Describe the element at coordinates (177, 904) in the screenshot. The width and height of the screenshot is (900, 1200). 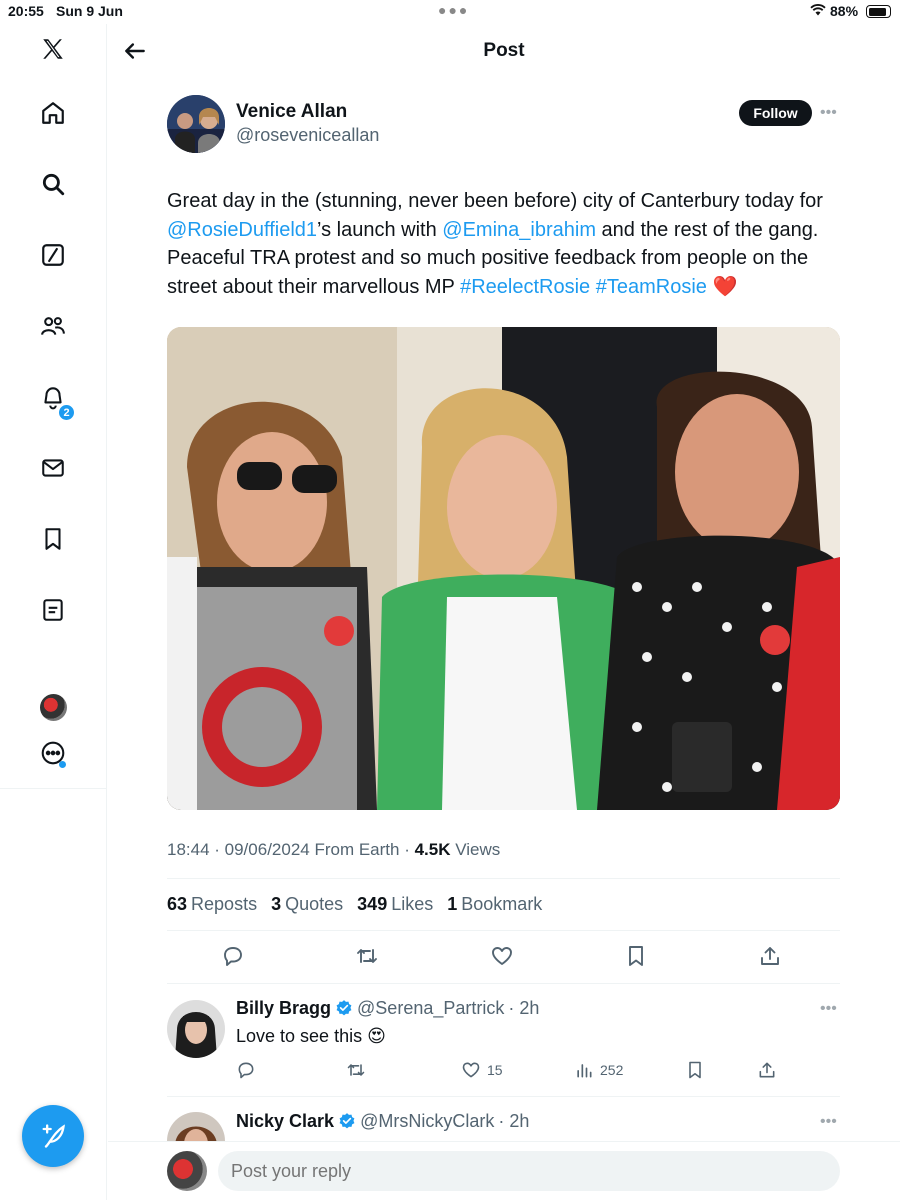
I see `reposts-count: 63` at that location.